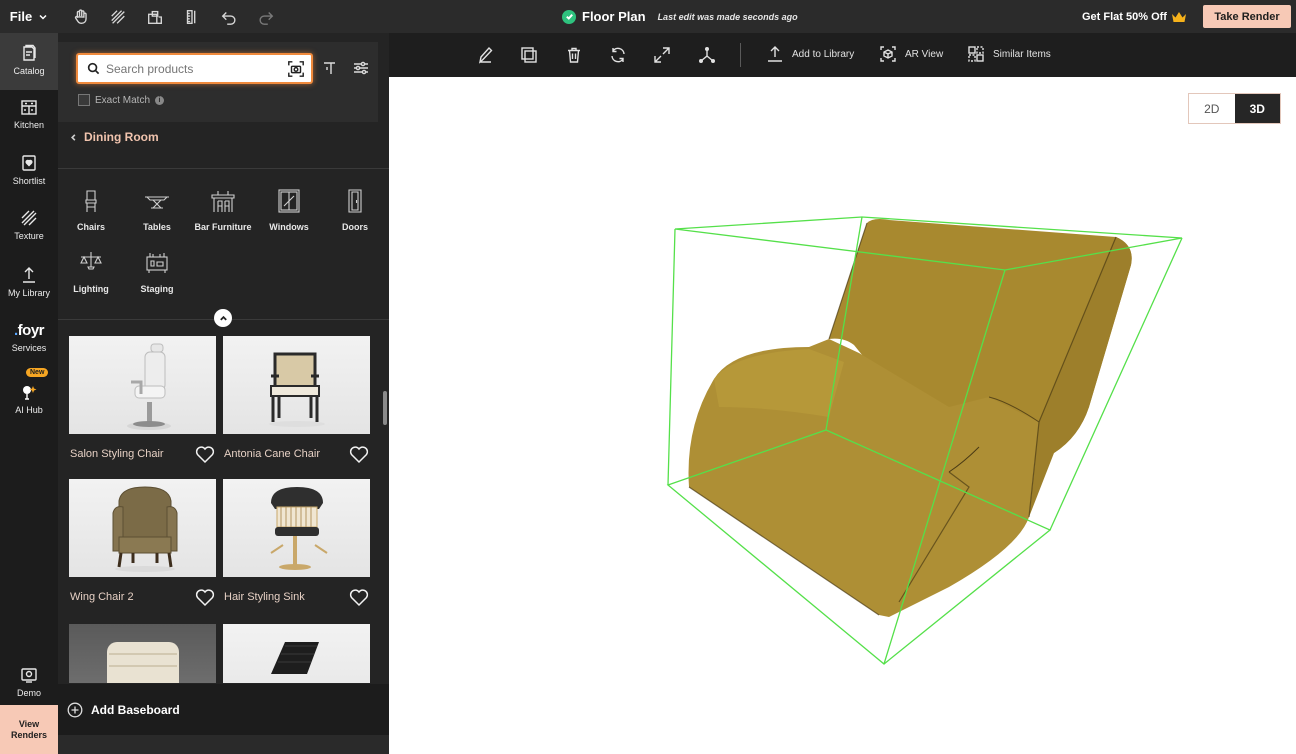  I want to click on similar-items-button: Similar Items, so click(1009, 54).